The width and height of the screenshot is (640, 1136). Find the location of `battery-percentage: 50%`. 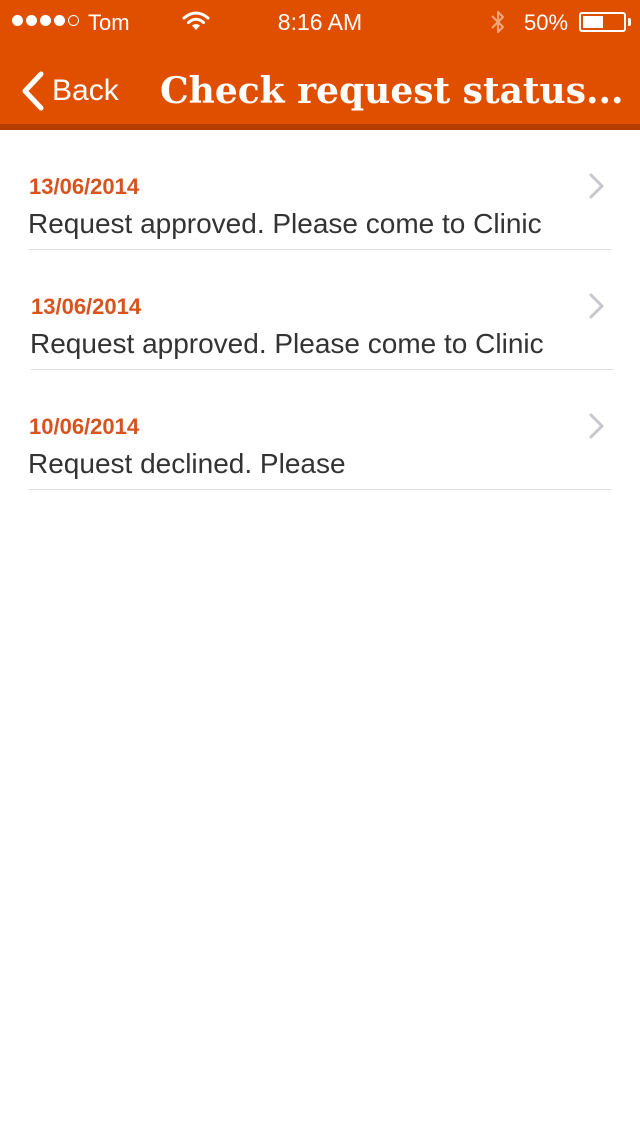

battery-percentage: 50% is located at coordinates (546, 22).